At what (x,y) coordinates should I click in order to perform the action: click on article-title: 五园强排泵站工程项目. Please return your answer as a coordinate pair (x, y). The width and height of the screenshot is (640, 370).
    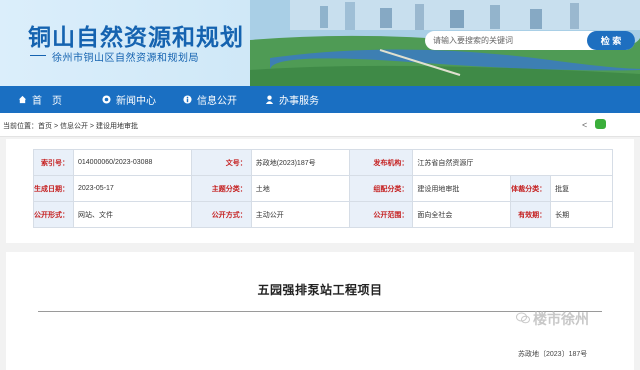
    Looking at the image, I should click on (320, 290).